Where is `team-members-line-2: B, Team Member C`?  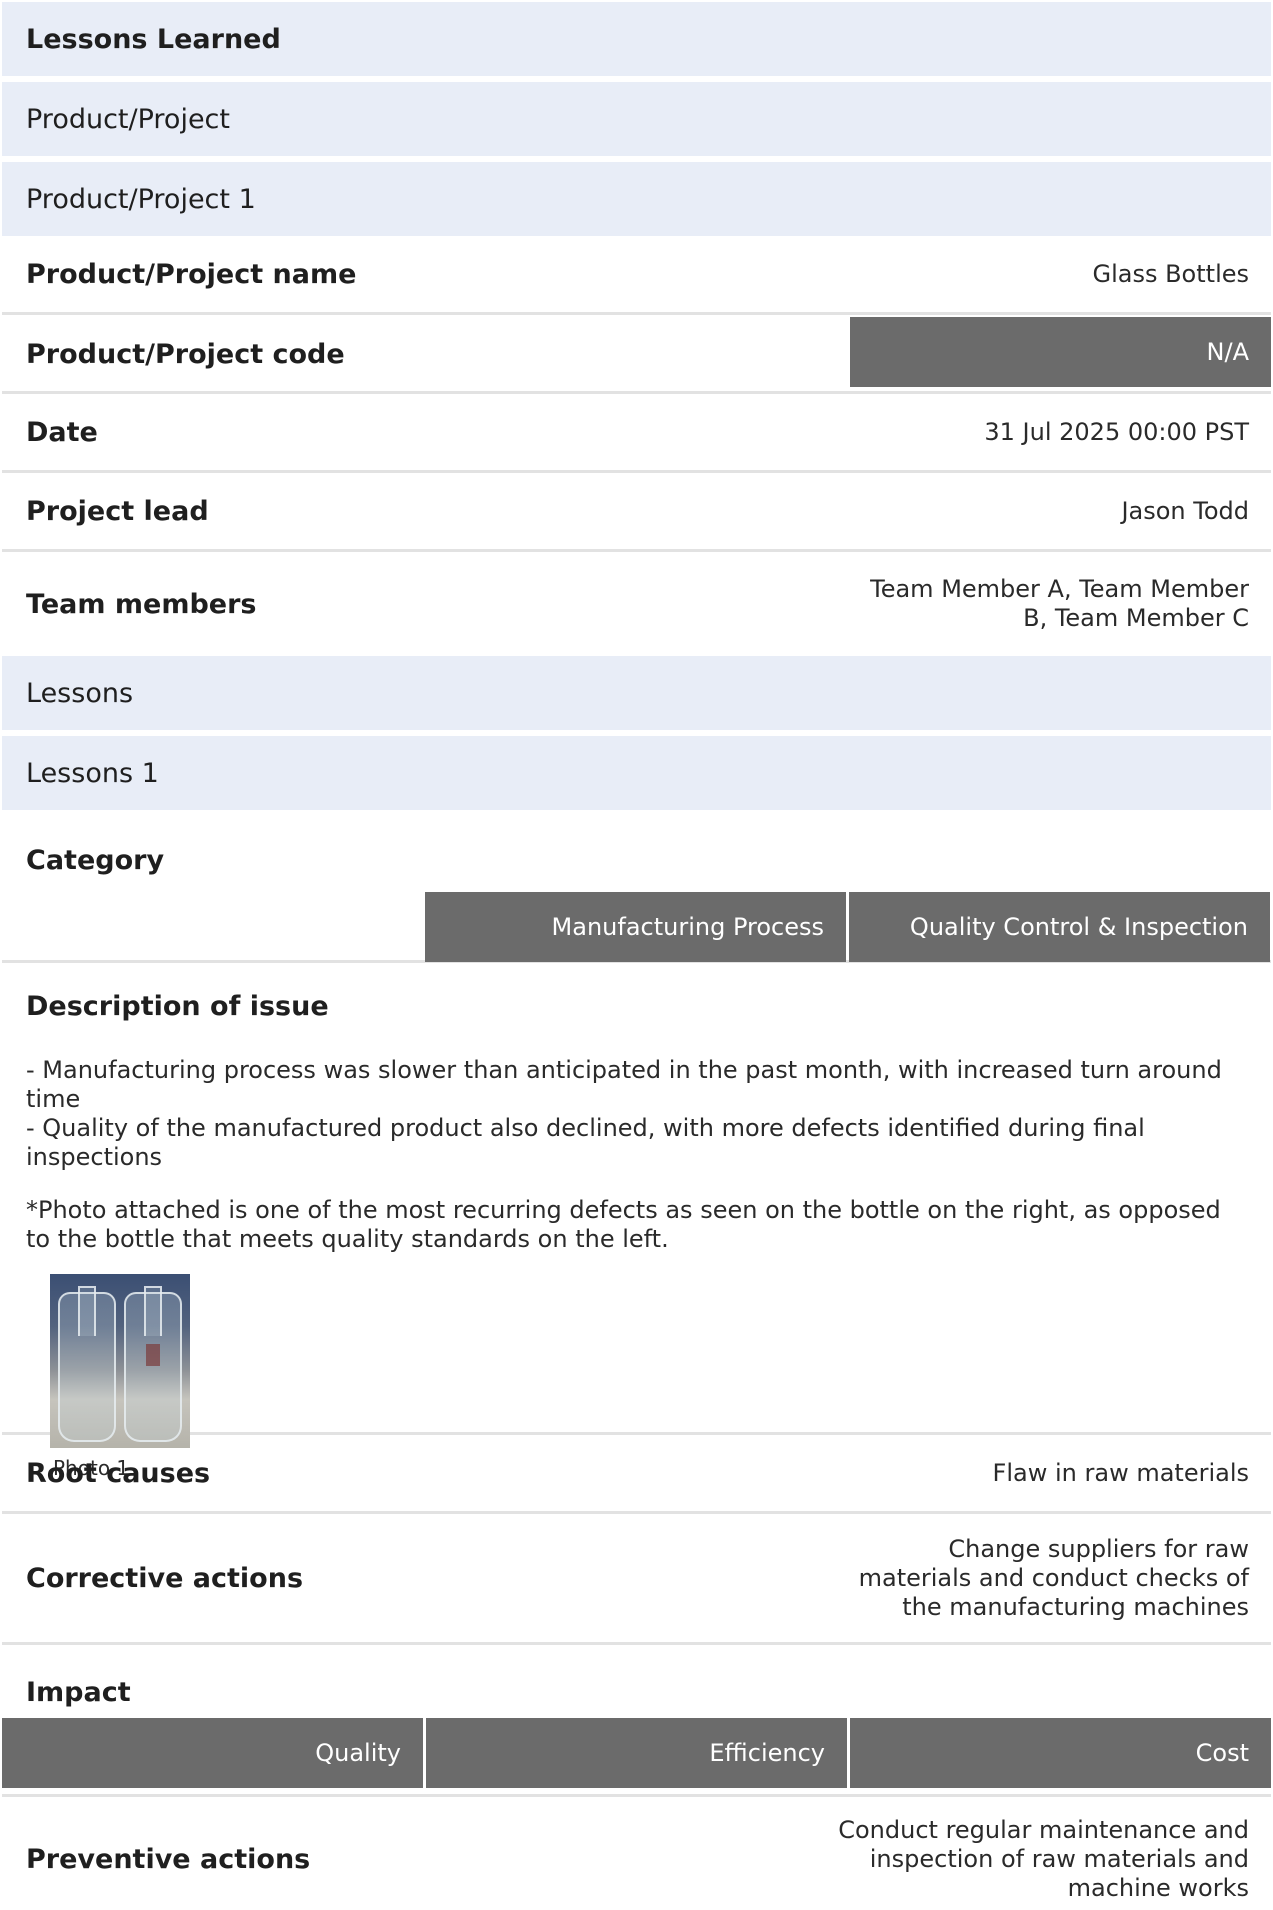 team-members-line-2: B, Team Member C is located at coordinates (1136, 618).